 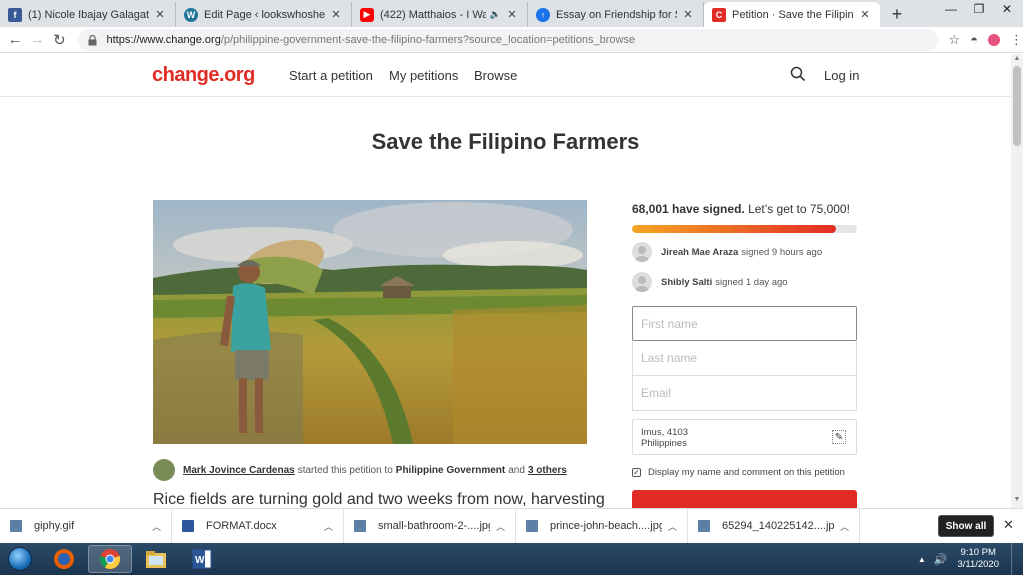 What do you see at coordinates (15, 14) in the screenshot?
I see `facebook-icon: f` at bounding box center [15, 14].